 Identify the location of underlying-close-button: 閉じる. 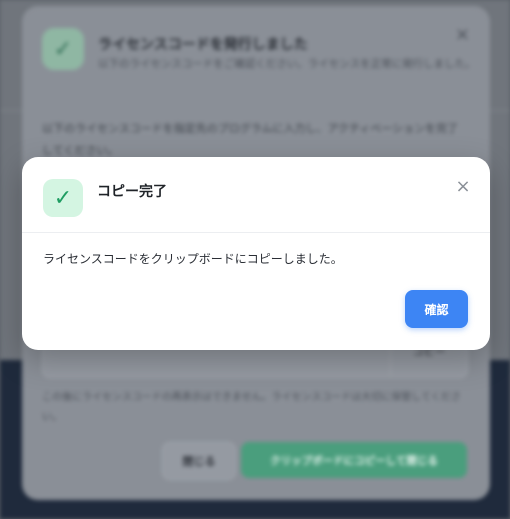
(199, 461).